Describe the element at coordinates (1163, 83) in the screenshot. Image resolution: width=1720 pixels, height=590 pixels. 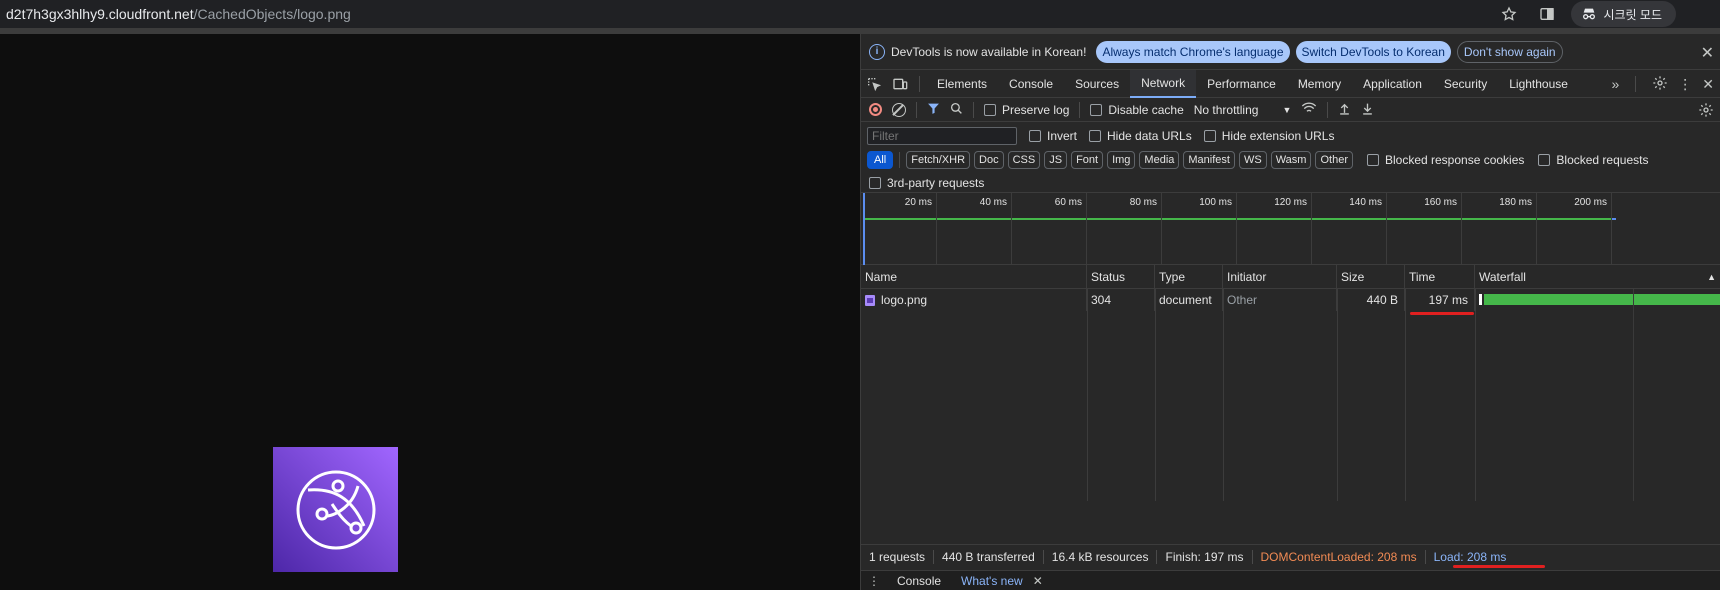
I see `tab-network: Network` at that location.